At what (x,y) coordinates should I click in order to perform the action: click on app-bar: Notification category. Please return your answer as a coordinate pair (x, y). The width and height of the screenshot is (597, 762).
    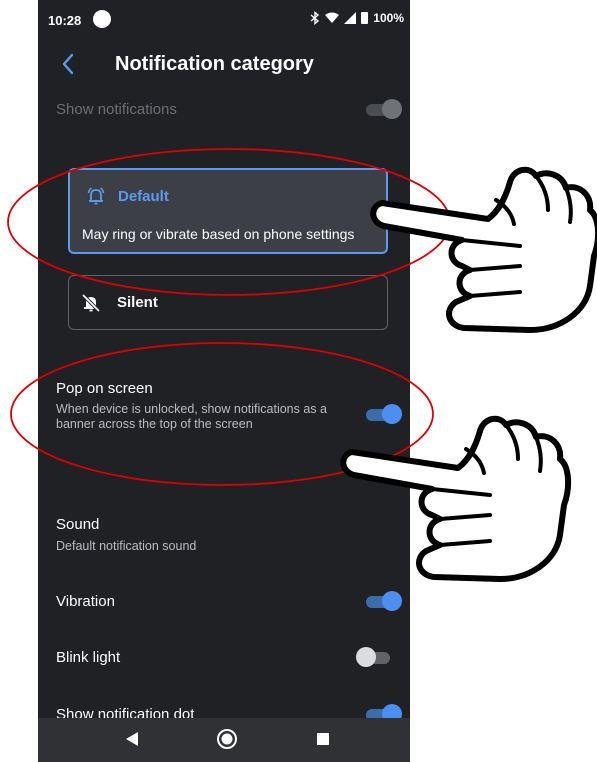
    Looking at the image, I should click on (224, 66).